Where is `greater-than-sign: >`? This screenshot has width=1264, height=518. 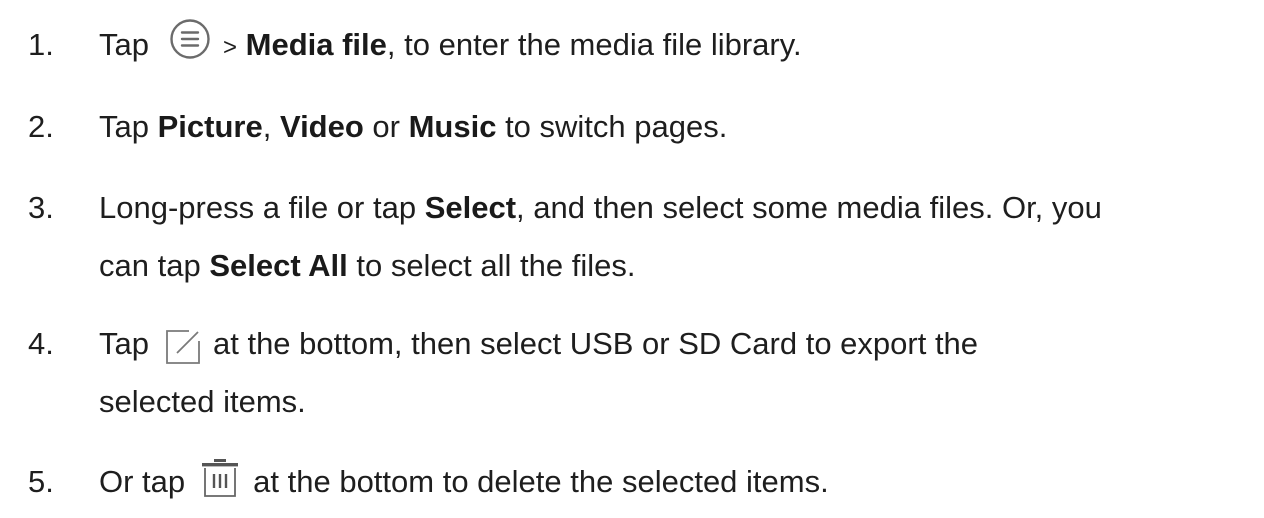 greater-than-sign: > is located at coordinates (229, 47).